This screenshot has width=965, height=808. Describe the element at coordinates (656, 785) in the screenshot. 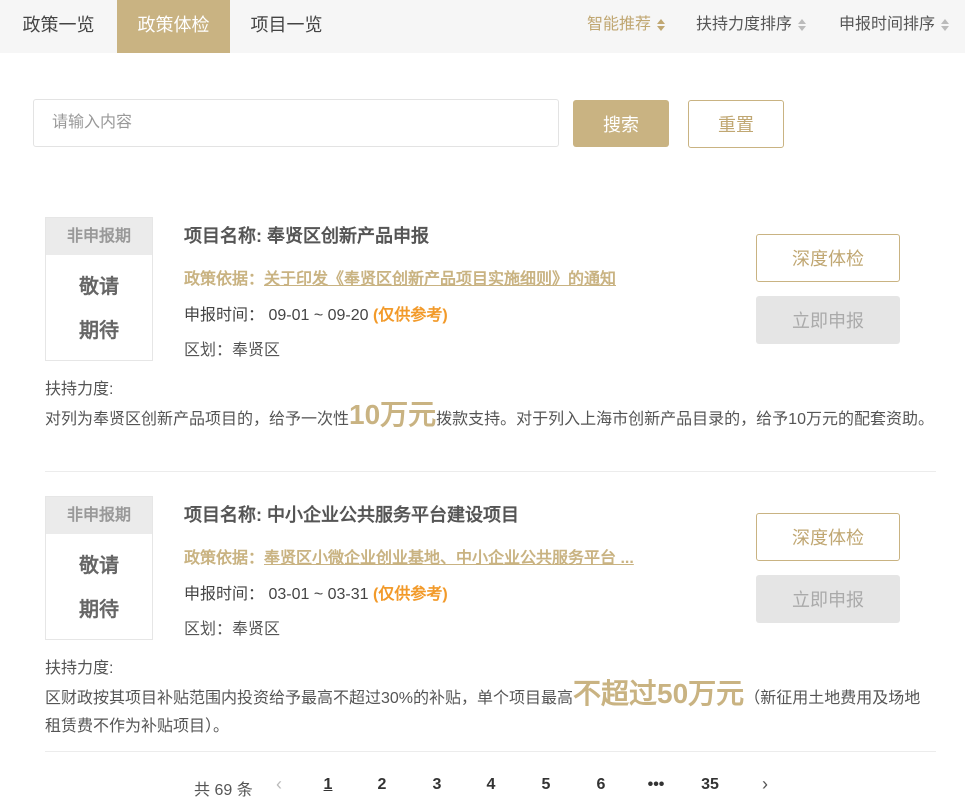

I see `more-pages-icon: •••` at that location.